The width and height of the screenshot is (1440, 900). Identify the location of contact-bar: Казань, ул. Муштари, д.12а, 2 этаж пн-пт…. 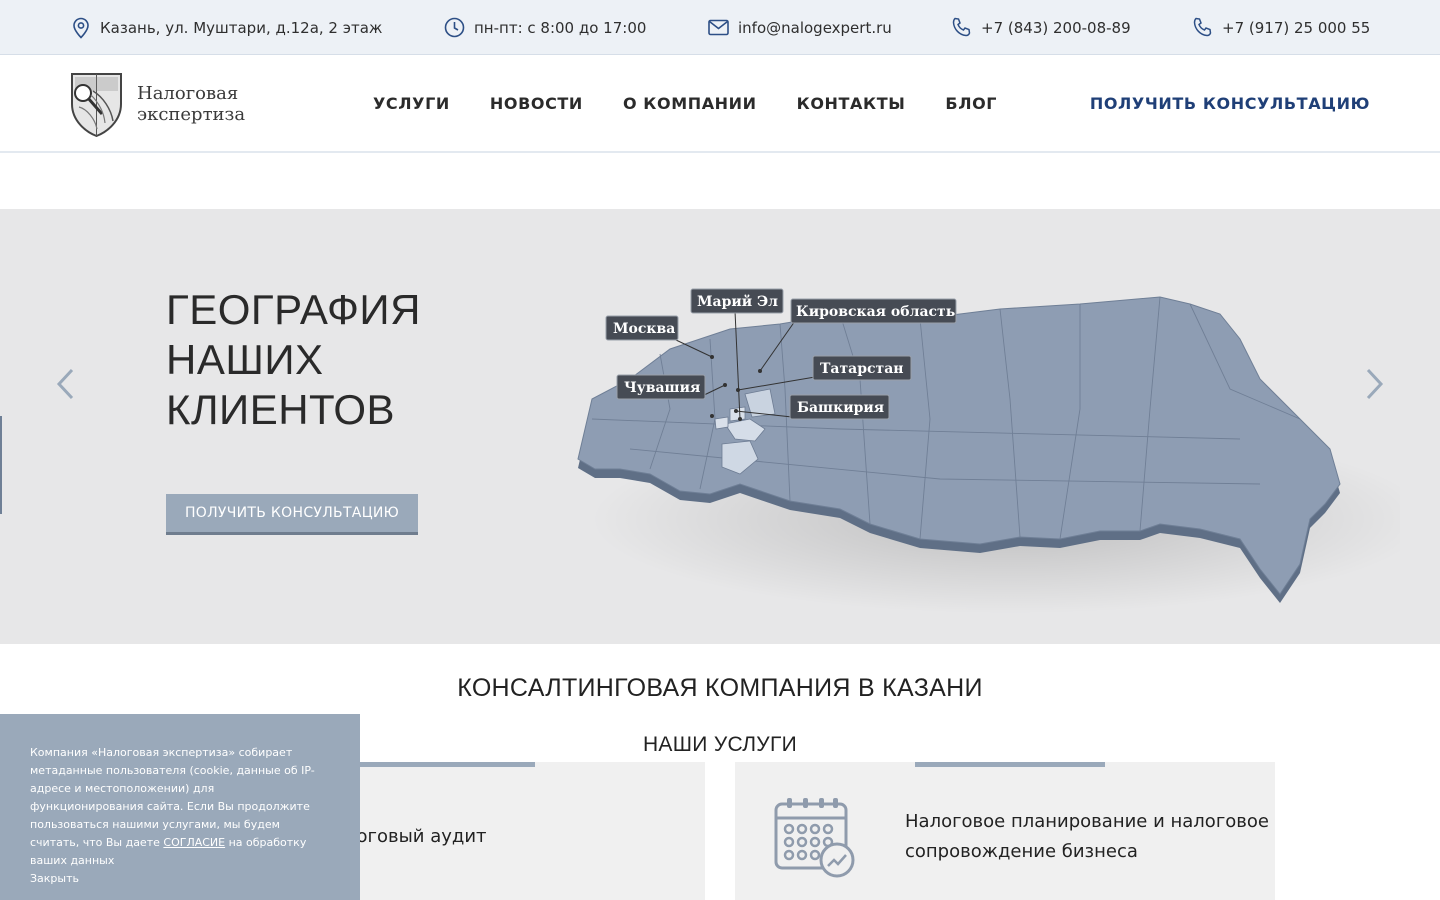
(720, 27).